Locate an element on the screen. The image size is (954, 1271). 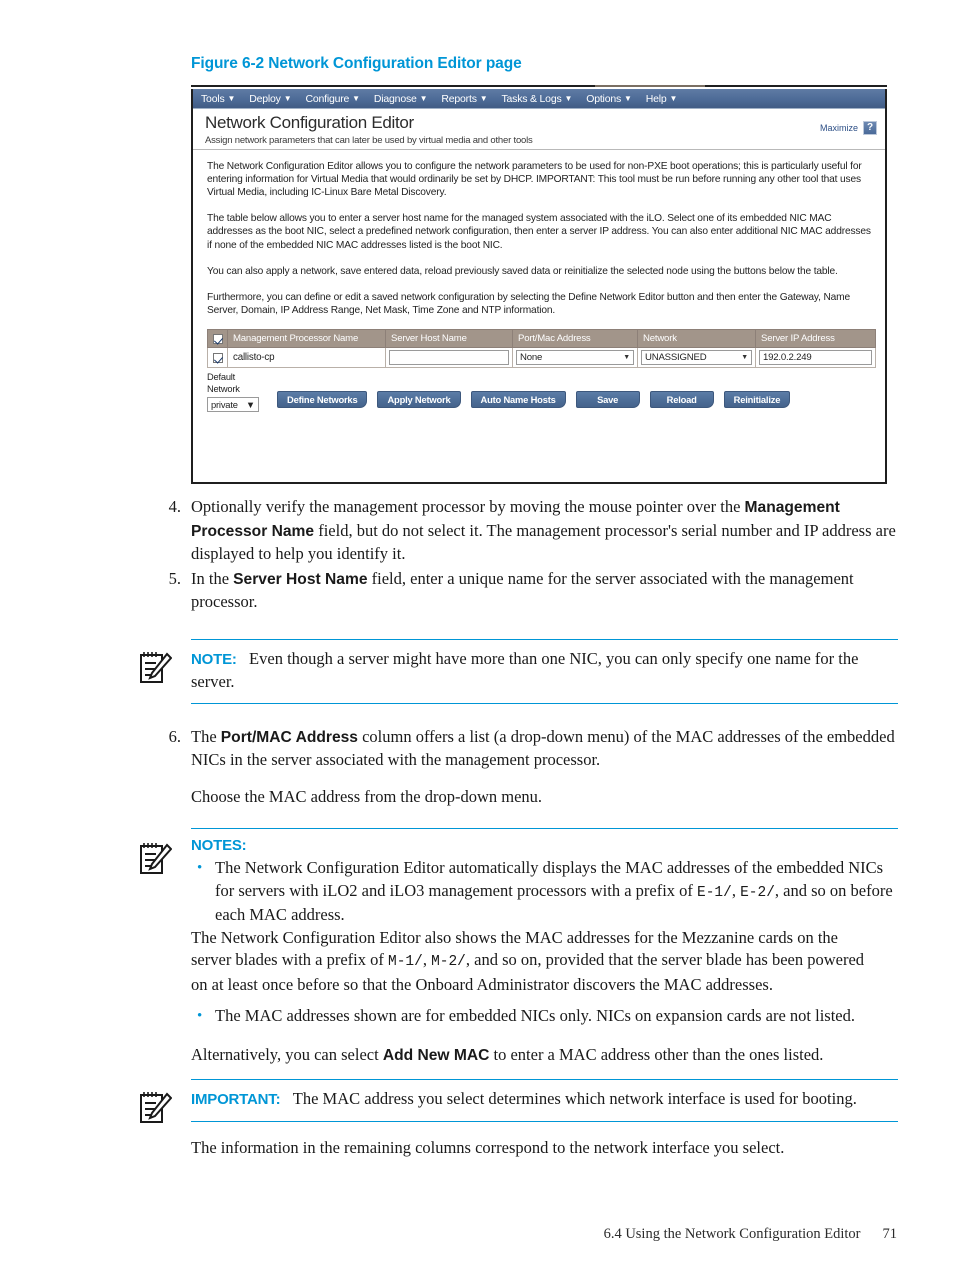
menu-item-options: Options ▼ is located at coordinates (609, 99).